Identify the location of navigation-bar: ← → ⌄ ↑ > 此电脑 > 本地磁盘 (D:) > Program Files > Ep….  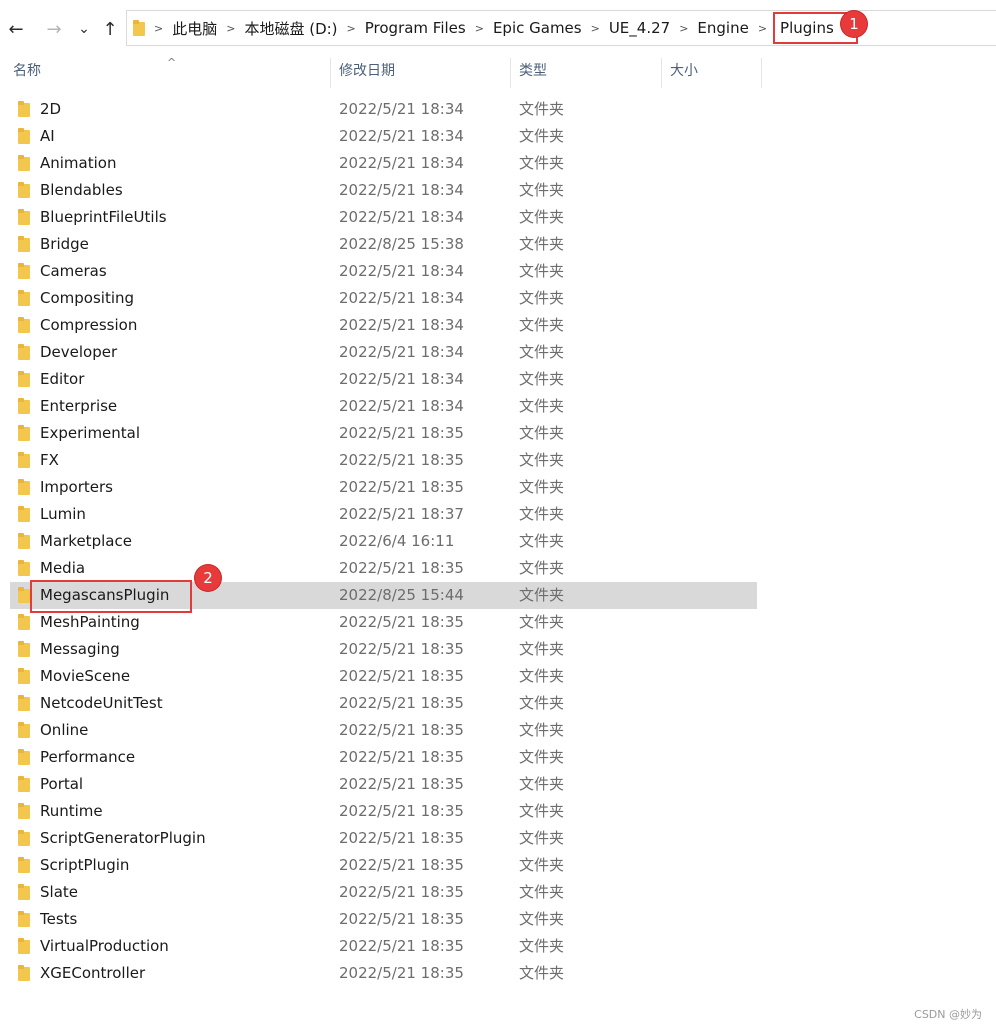
(498, 29).